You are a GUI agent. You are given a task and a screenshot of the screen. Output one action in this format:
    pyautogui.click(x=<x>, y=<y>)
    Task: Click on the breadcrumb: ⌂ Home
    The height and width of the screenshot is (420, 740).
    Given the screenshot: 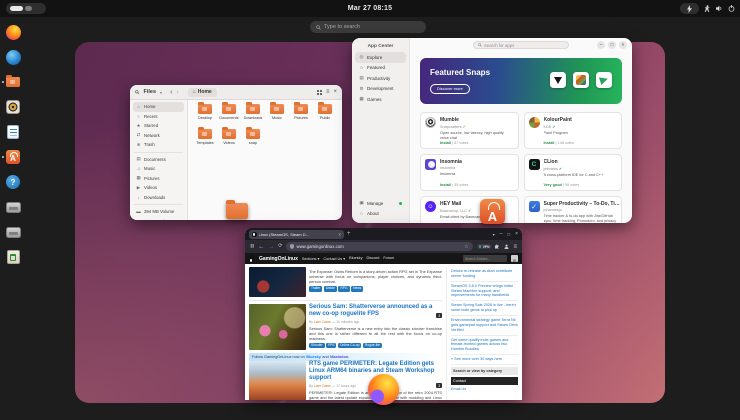 What is the action you would take?
    pyautogui.click(x=202, y=92)
    